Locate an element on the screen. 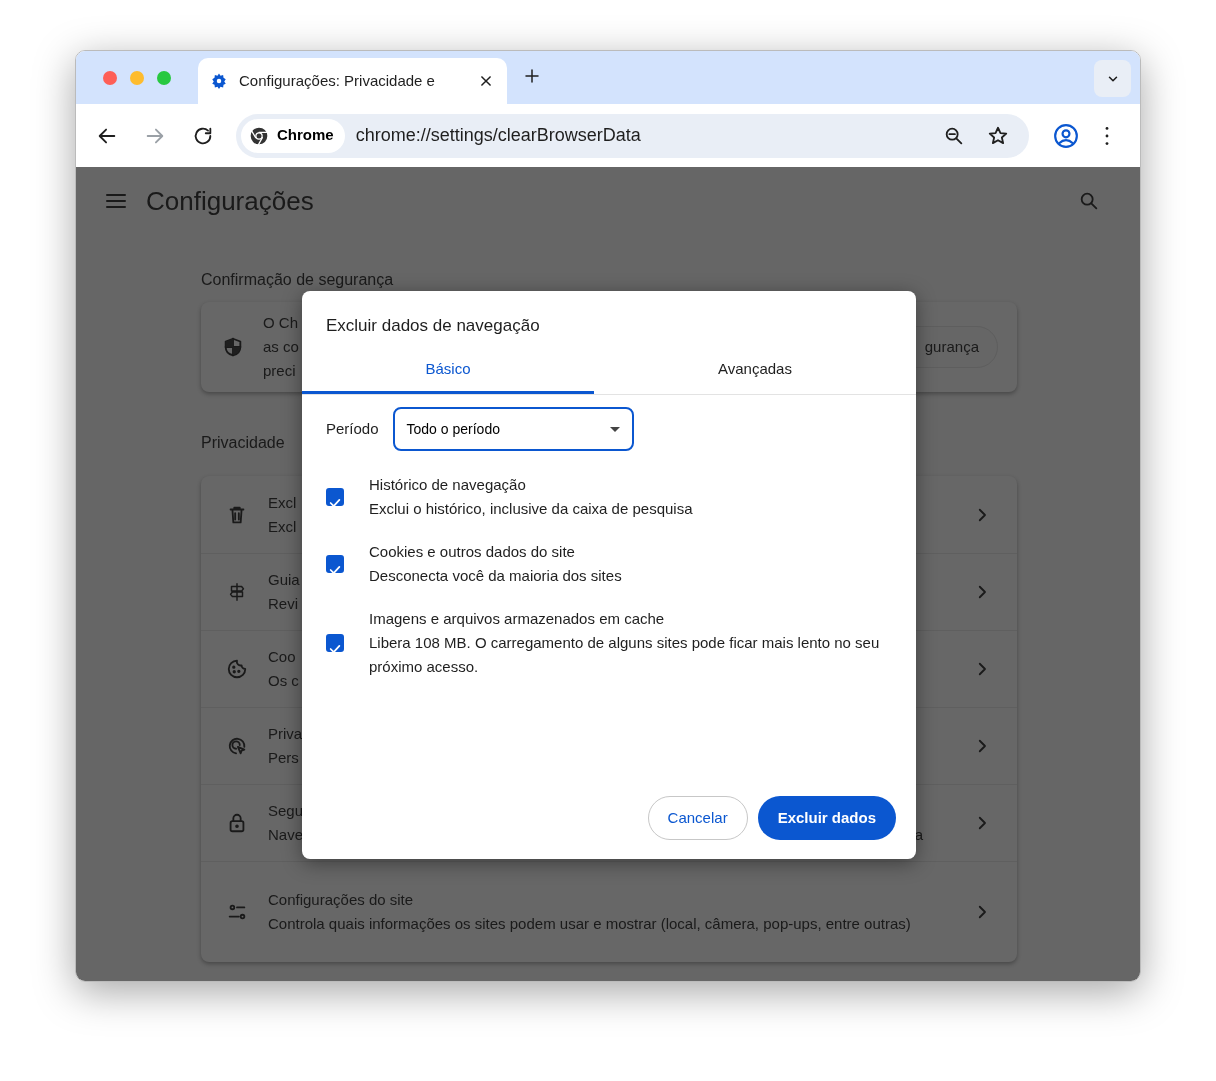  option-title: Cookies e outros dados do site is located at coordinates (472, 552).